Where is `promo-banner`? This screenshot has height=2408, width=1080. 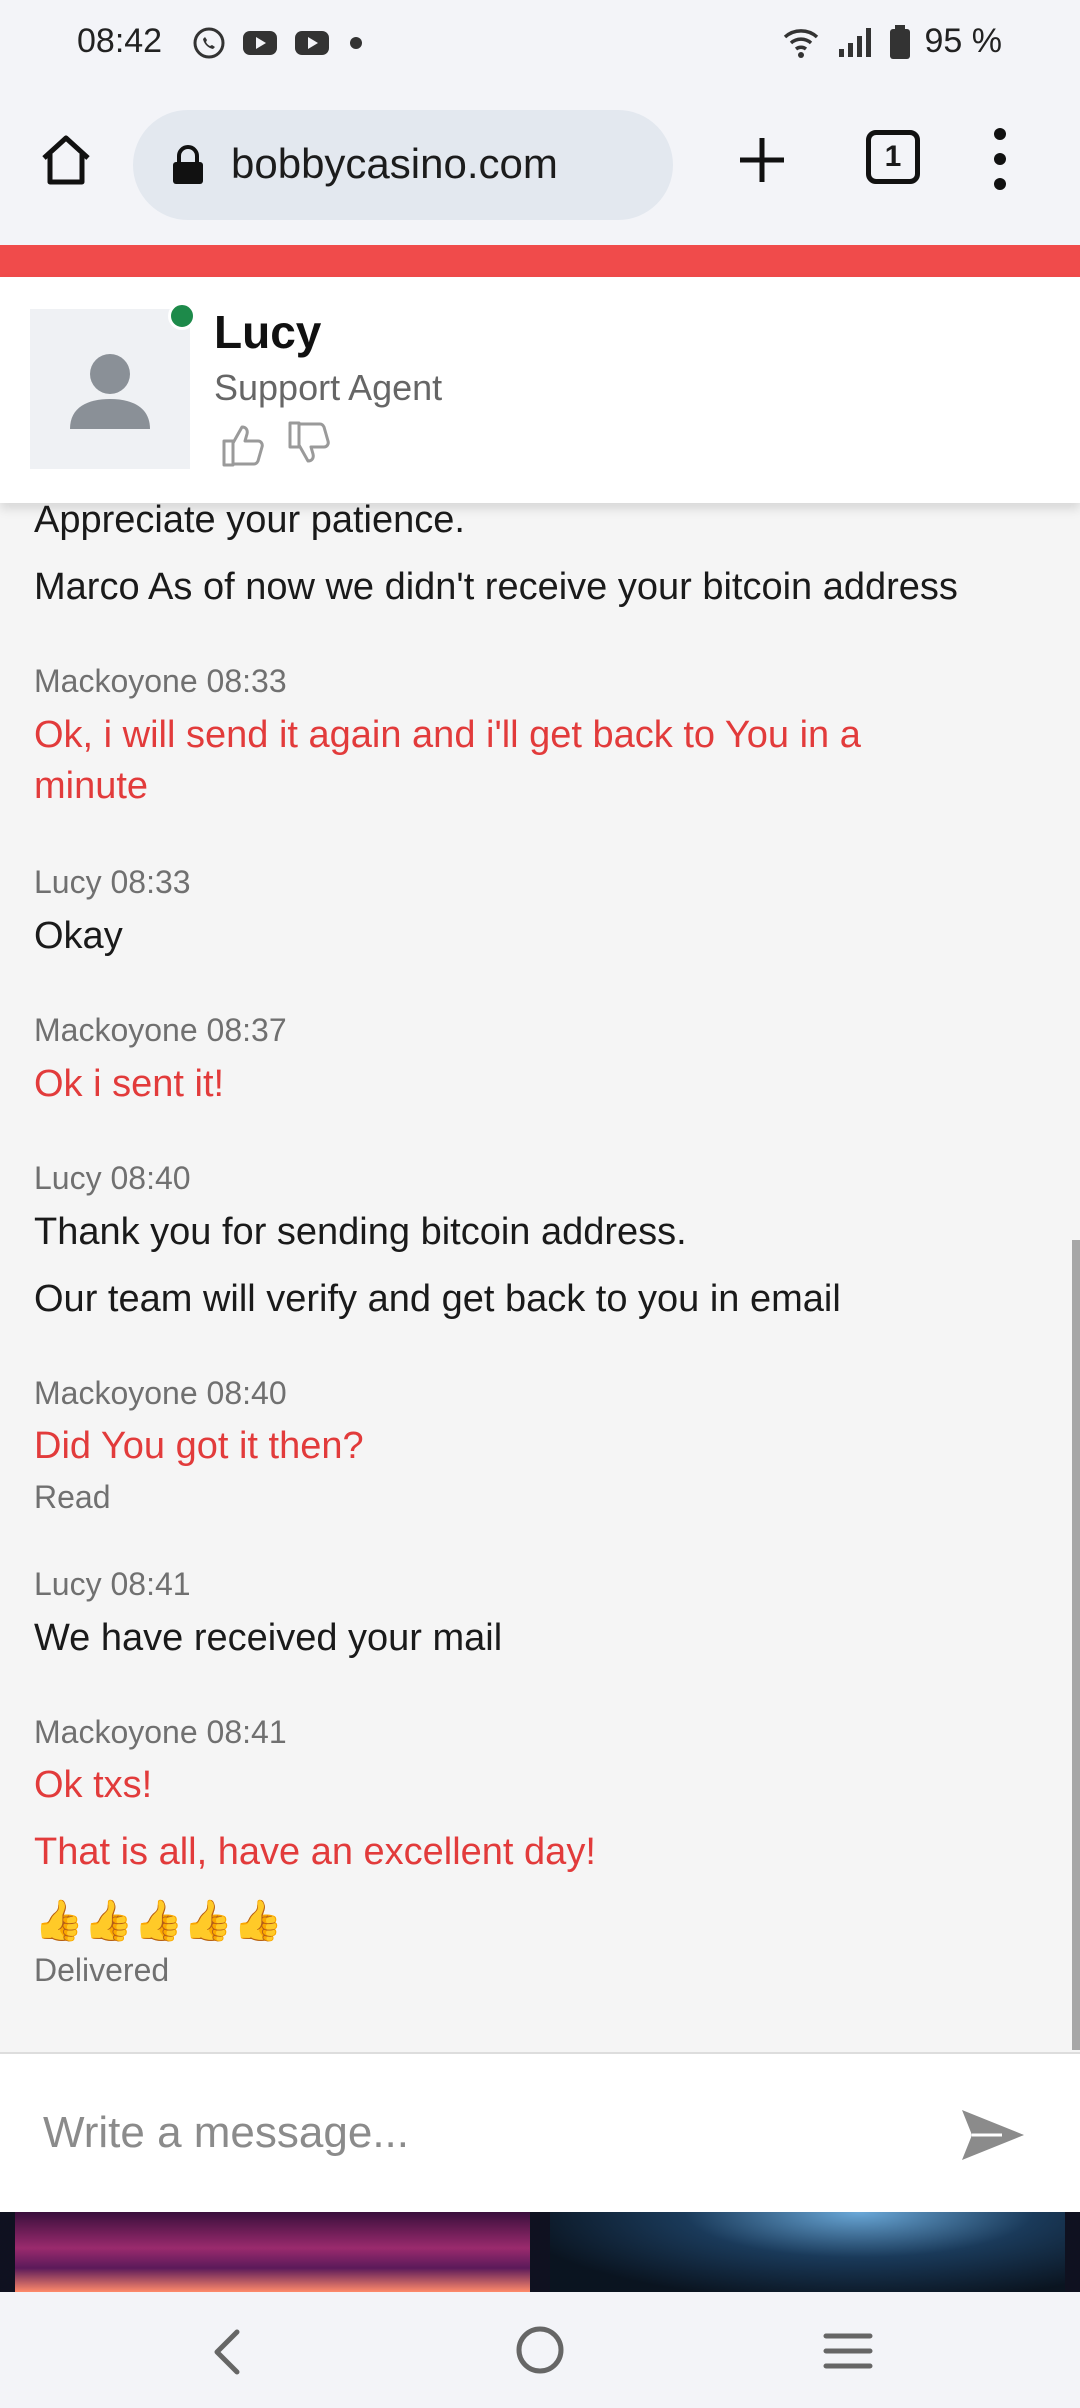
promo-banner is located at coordinates (540, 2252).